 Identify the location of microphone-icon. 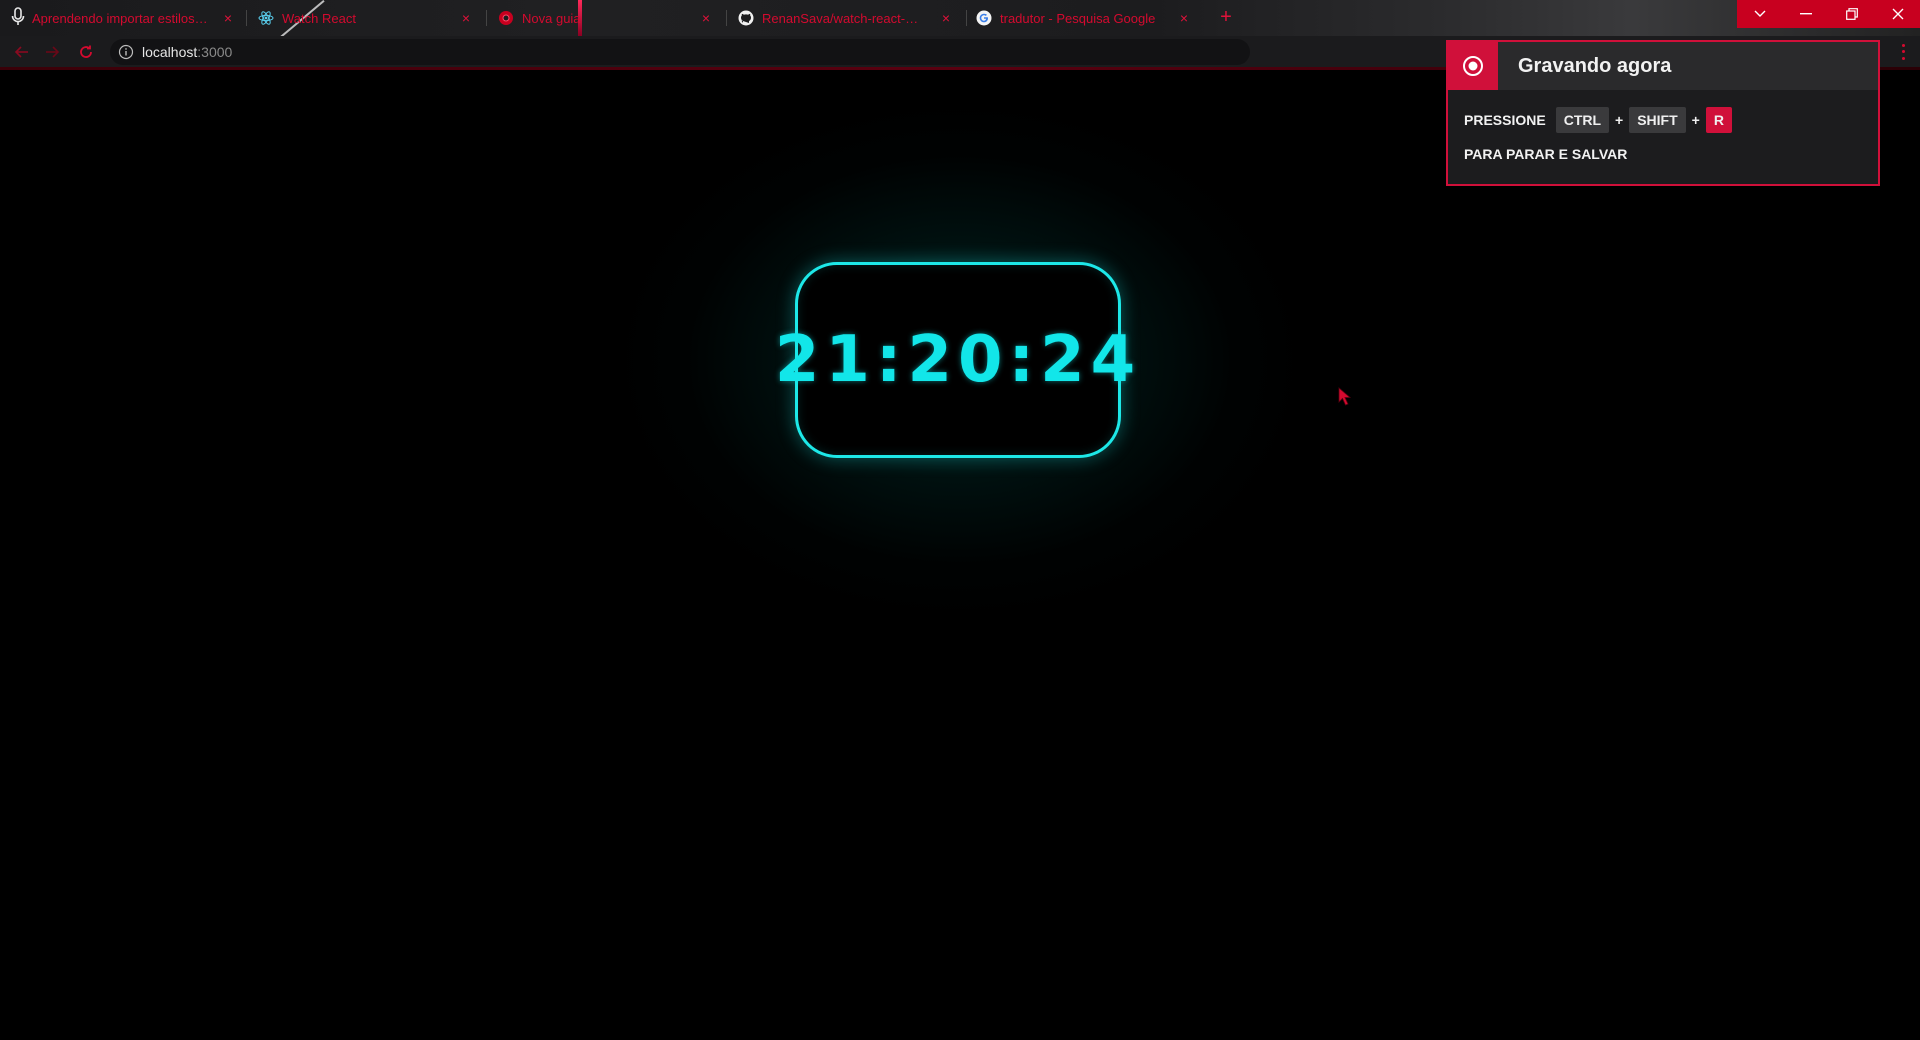
(18, 17).